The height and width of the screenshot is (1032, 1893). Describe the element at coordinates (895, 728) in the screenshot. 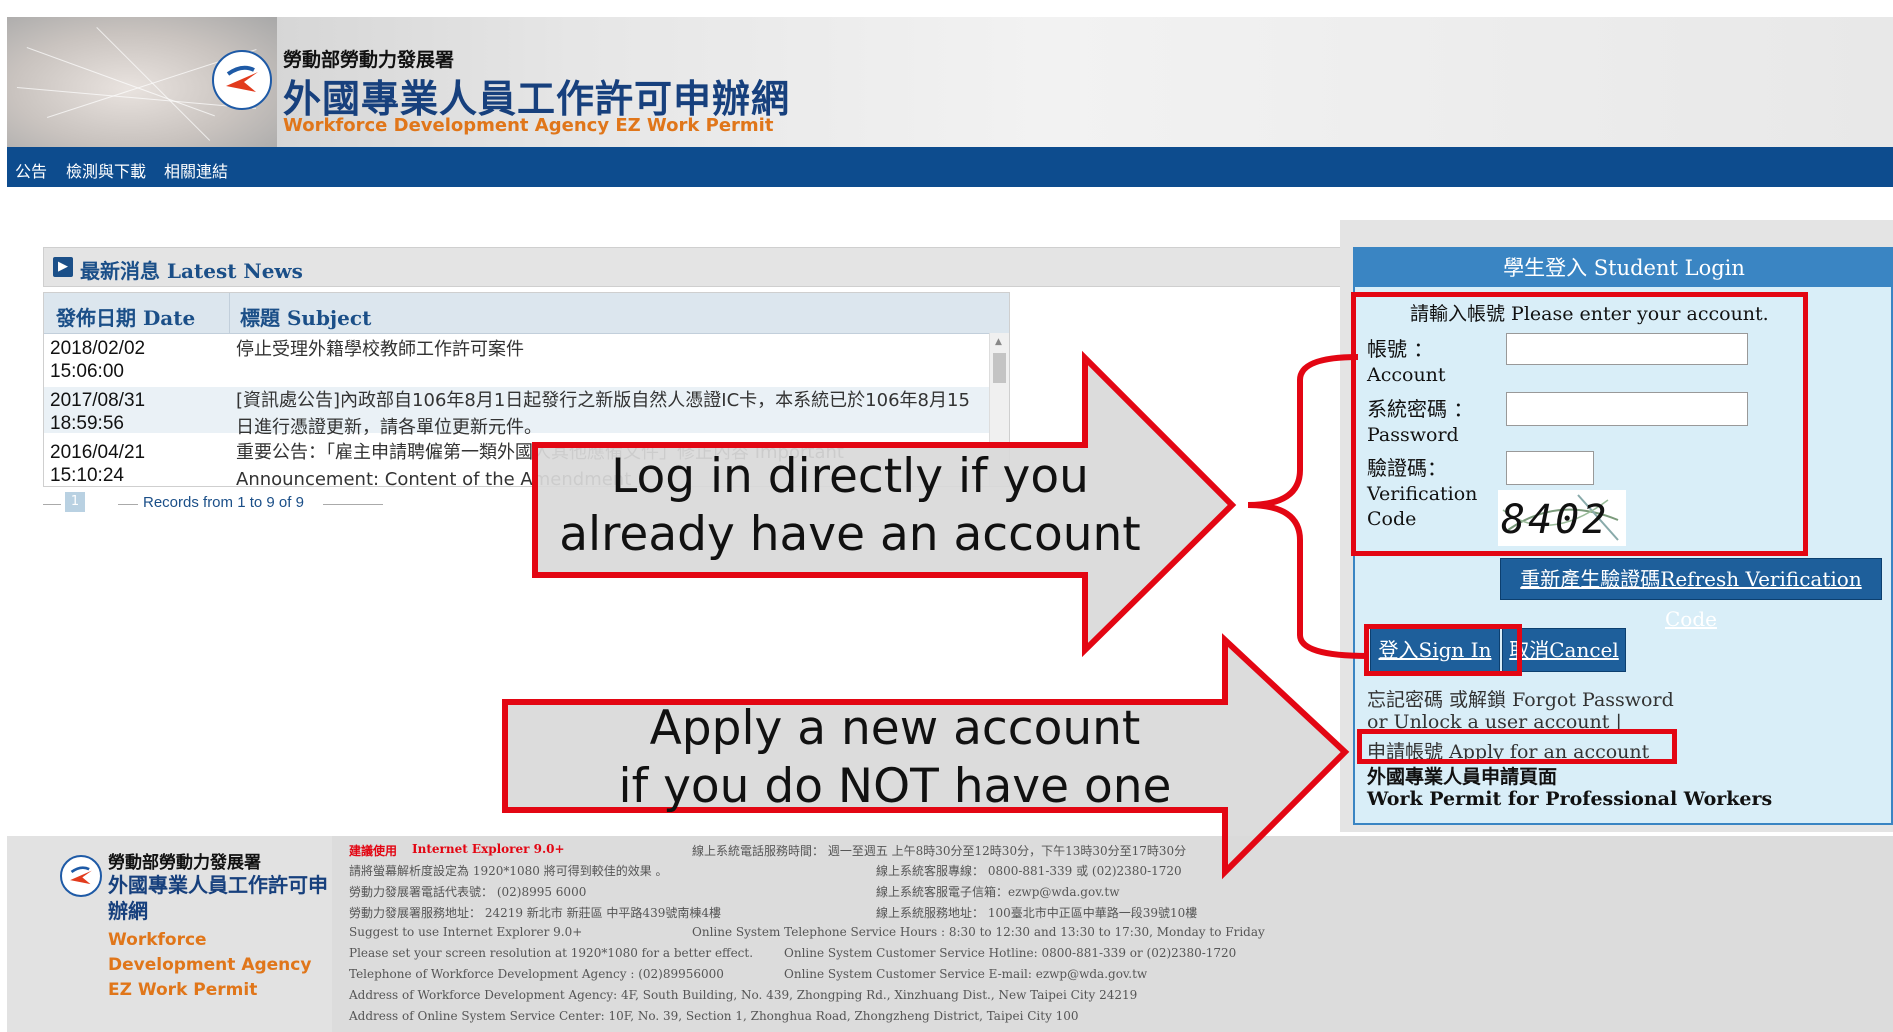

I see `apply-callout-line1: Apply a new account` at that location.